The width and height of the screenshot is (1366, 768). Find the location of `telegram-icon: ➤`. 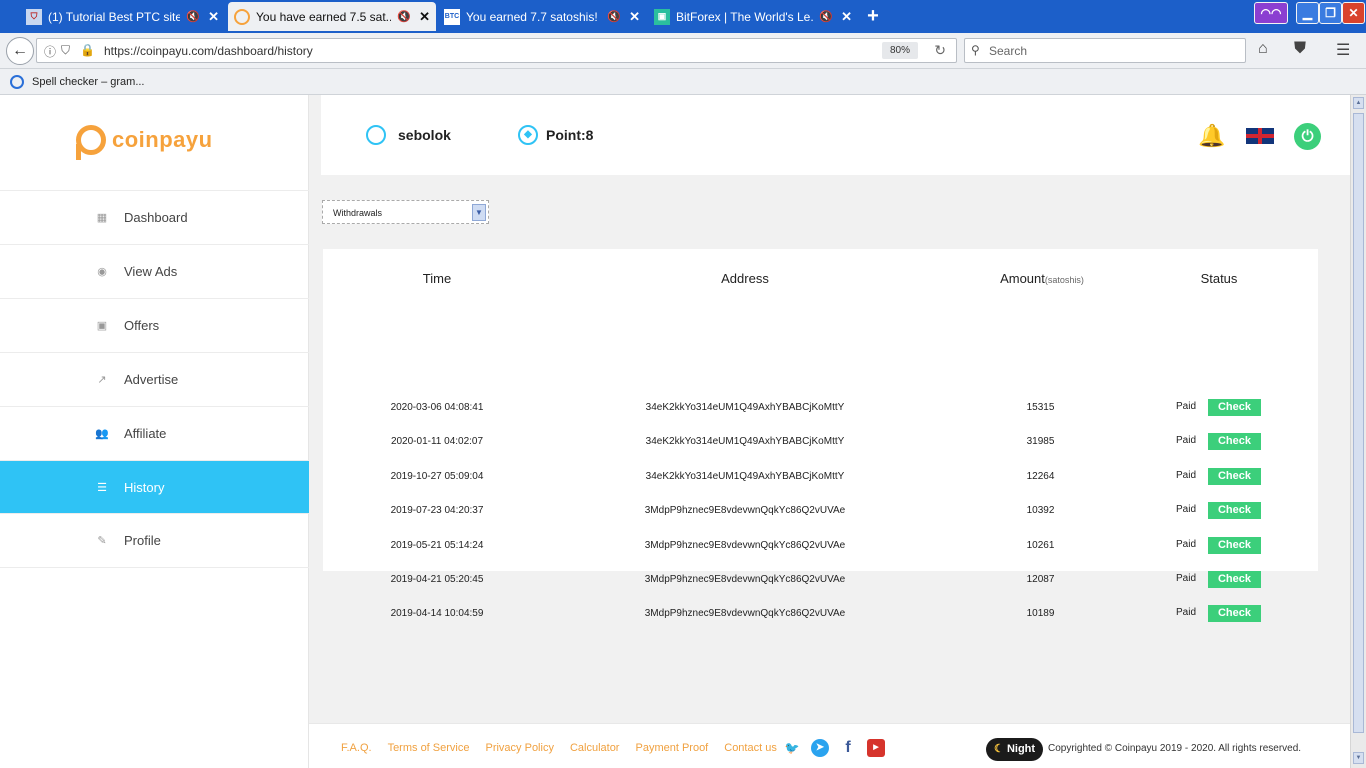

telegram-icon: ➤ is located at coordinates (820, 748).